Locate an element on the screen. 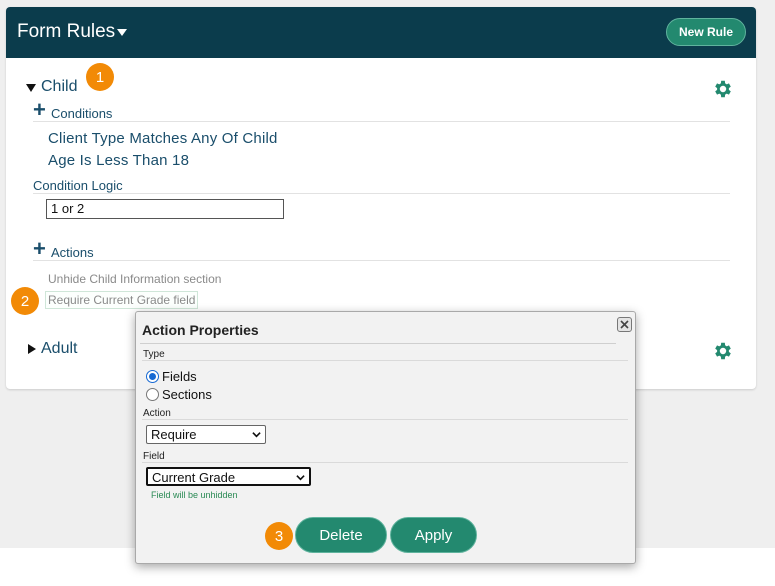 This screenshot has height=586, width=775. radio-fields: Fields is located at coordinates (171, 376).